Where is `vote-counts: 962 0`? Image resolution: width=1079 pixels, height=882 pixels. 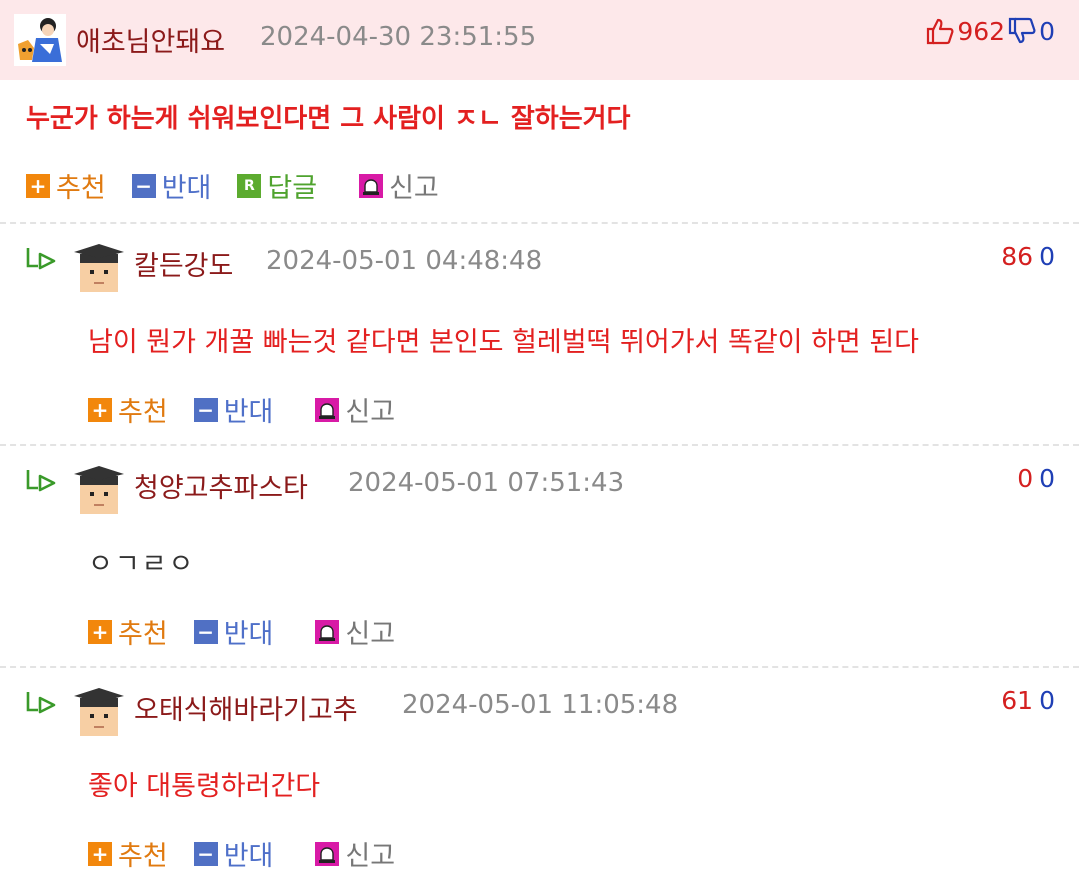 vote-counts: 962 0 is located at coordinates (990, 31).